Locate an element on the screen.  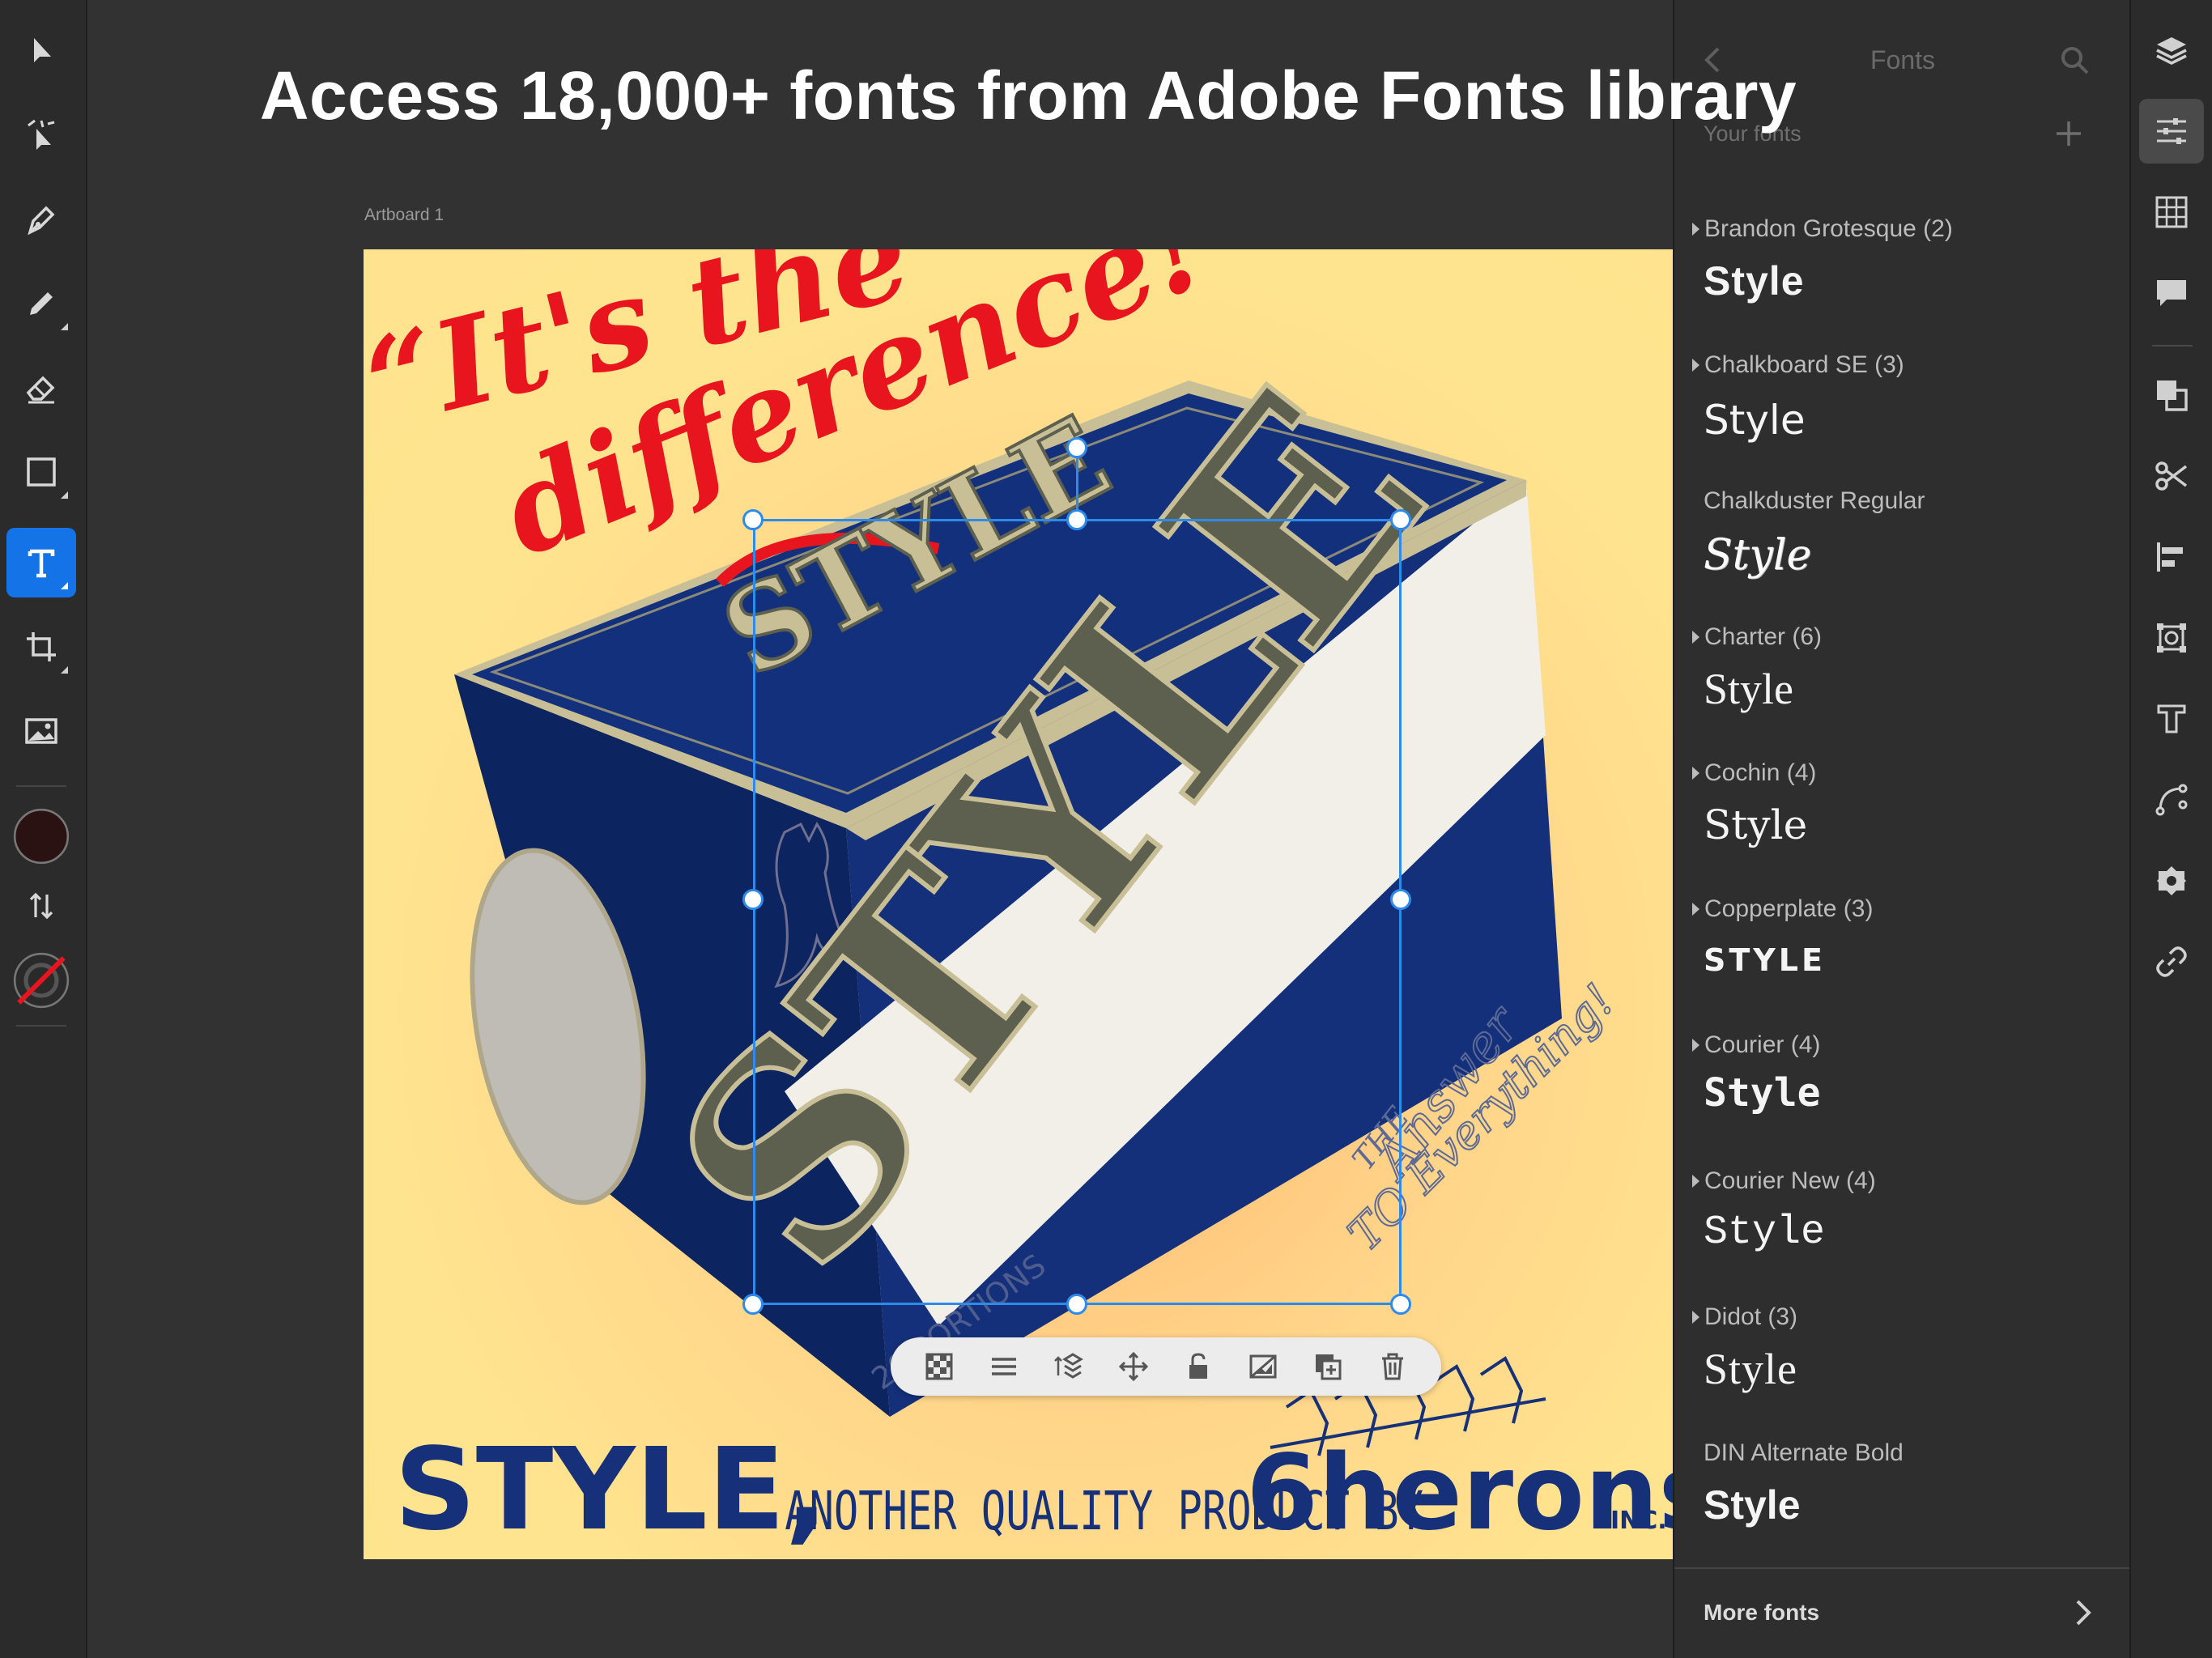
rectangle-tool is located at coordinates (41, 472).